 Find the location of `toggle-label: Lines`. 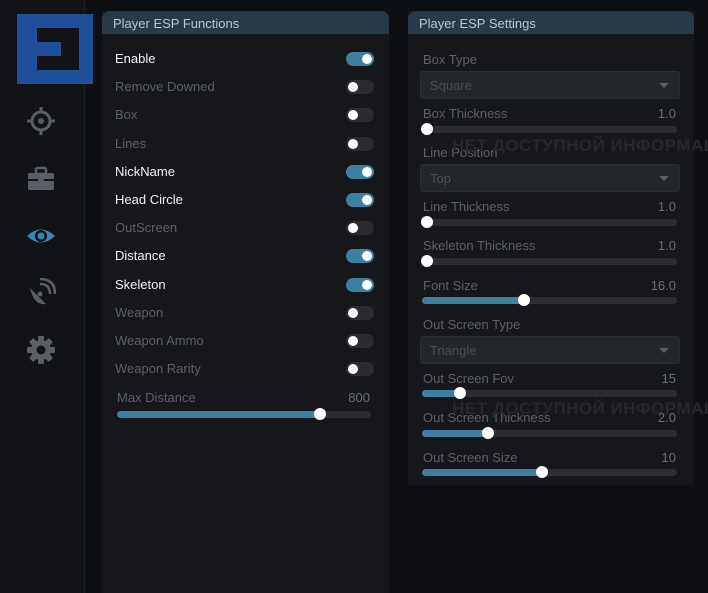

toggle-label: Lines is located at coordinates (131, 143).